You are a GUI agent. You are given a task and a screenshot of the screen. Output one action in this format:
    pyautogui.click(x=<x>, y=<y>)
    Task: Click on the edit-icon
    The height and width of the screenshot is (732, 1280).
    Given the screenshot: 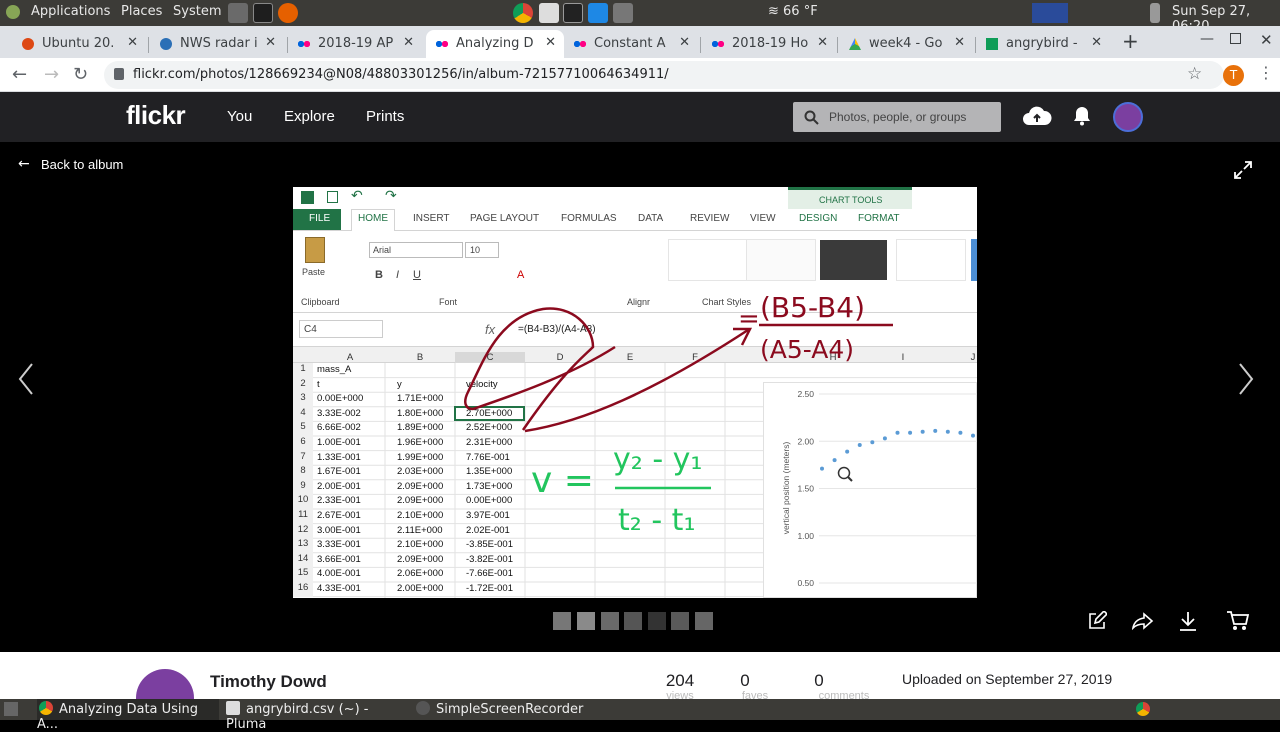 What is the action you would take?
    pyautogui.click(x=1097, y=621)
    